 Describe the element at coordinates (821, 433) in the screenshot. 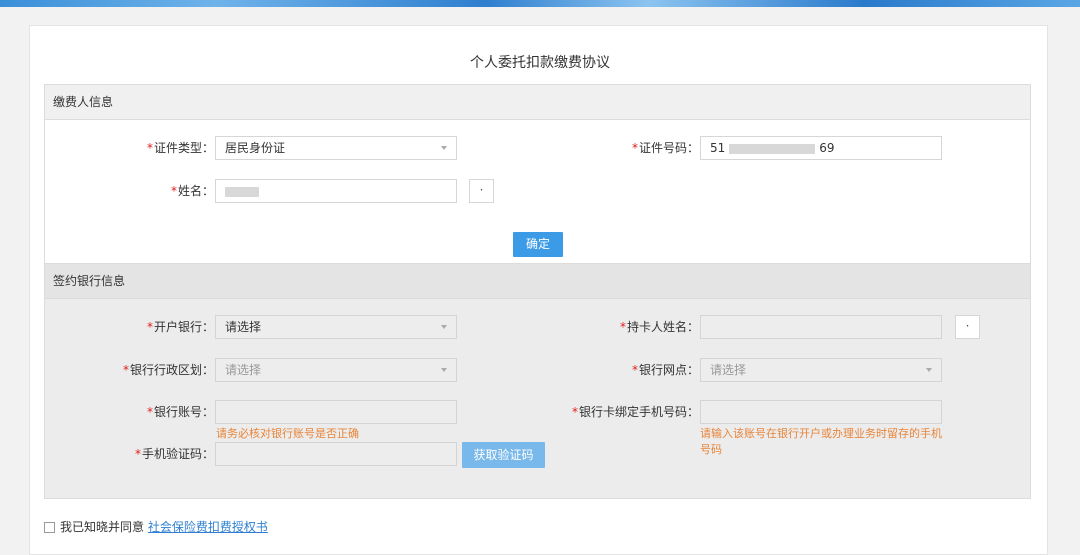

I see `bound-phone-hint-line1: 请输入该账号在银行开户或办理业务时留存的手机` at that location.